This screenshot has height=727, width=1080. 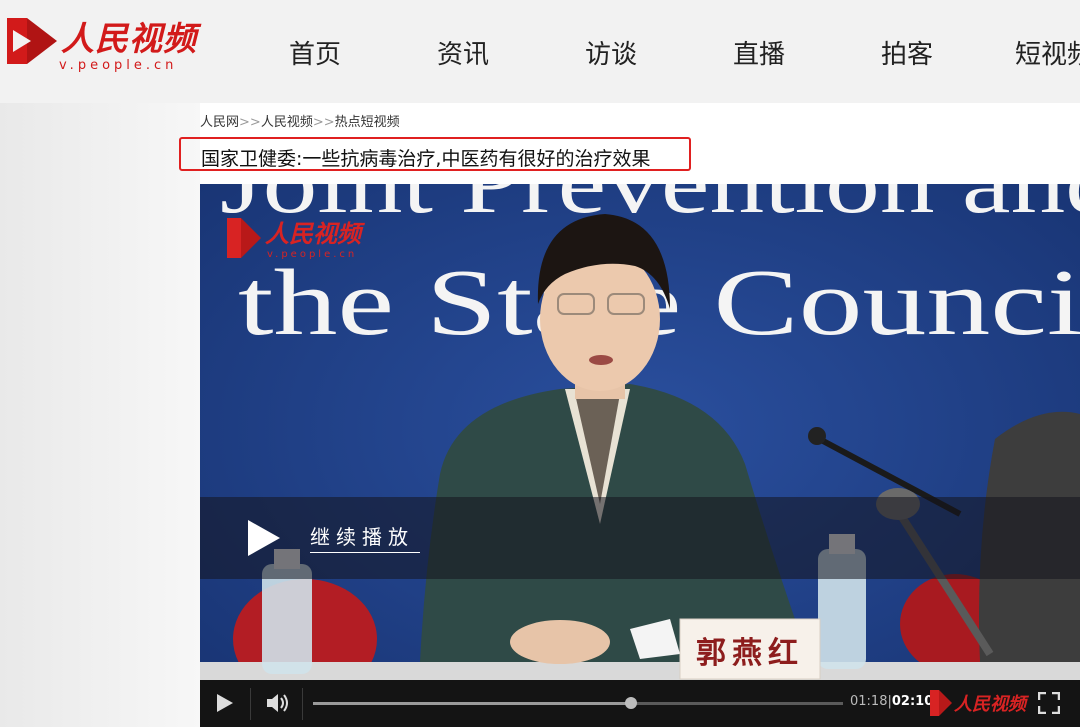 What do you see at coordinates (313, 233) in the screenshot?
I see `watermark-text: 人民视频` at bounding box center [313, 233].